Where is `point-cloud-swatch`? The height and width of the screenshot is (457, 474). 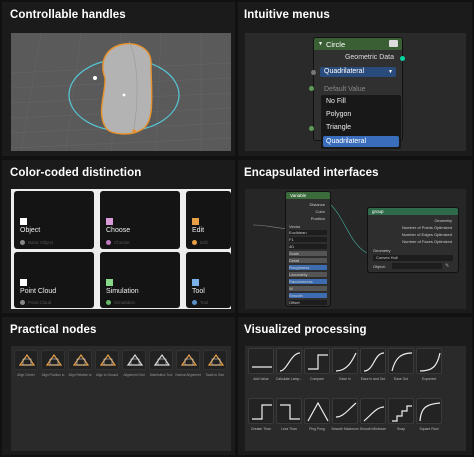 point-cloud-swatch is located at coordinates (23, 282).